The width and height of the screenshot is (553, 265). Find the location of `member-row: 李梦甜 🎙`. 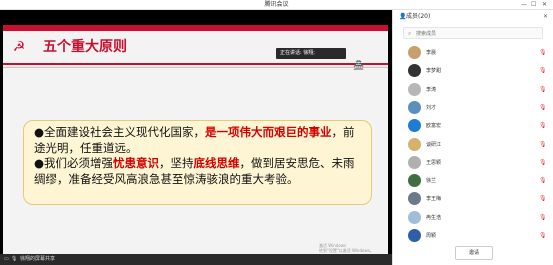

member-row: 李梦甜 🎙 is located at coordinates (473, 71).